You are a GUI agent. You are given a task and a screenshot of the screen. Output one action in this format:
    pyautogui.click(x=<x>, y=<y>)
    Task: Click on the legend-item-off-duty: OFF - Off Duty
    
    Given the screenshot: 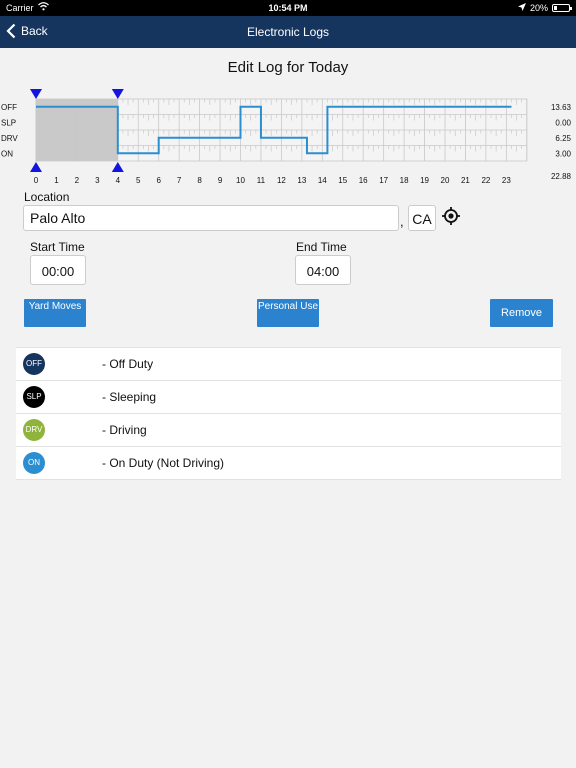 What is the action you would take?
    pyautogui.click(x=288, y=364)
    